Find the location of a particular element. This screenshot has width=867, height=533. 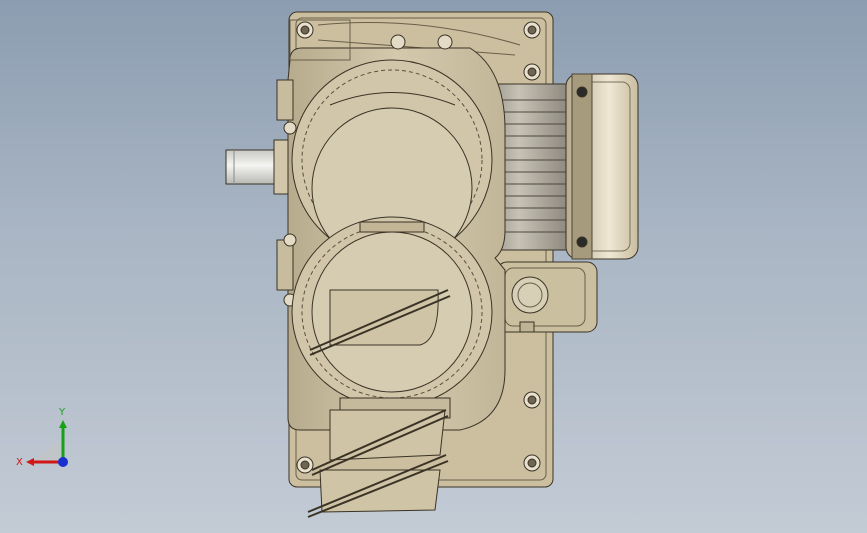

triad-axes is located at coordinates (47, 443).